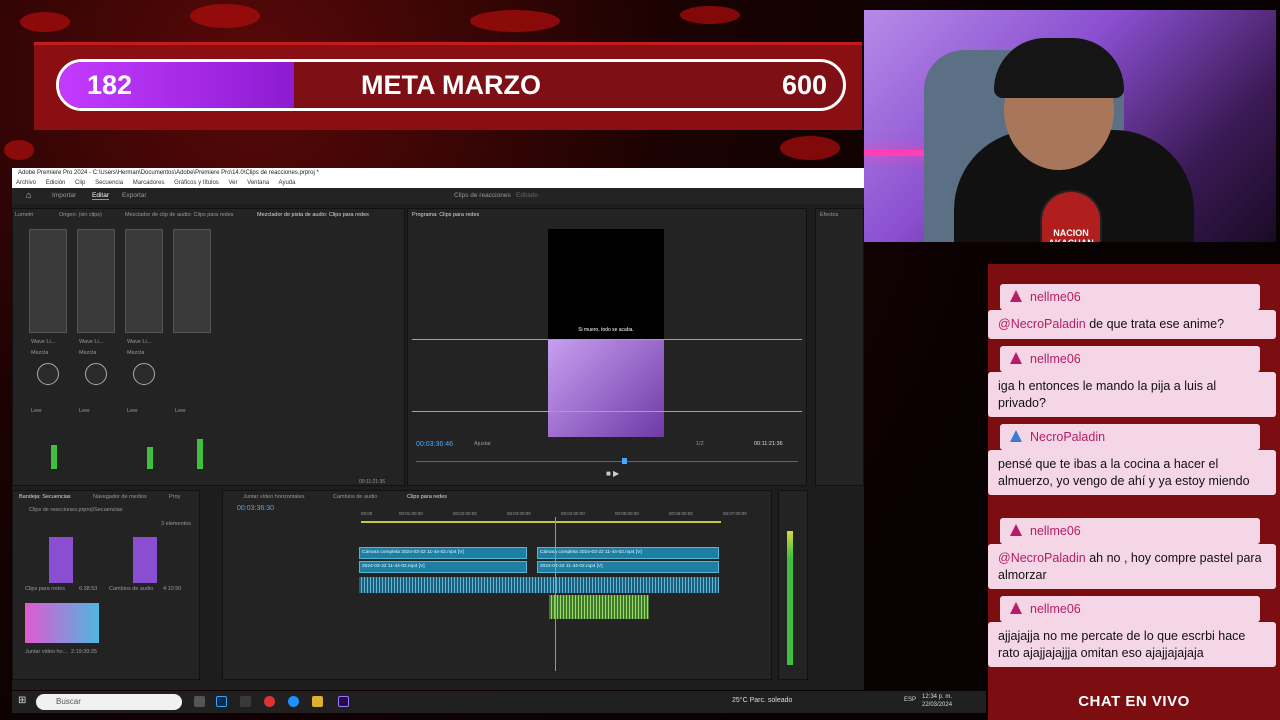 This screenshot has height=720, width=1280. What do you see at coordinates (1130, 359) in the screenshot?
I see `chat-username: nellme06` at bounding box center [1130, 359].